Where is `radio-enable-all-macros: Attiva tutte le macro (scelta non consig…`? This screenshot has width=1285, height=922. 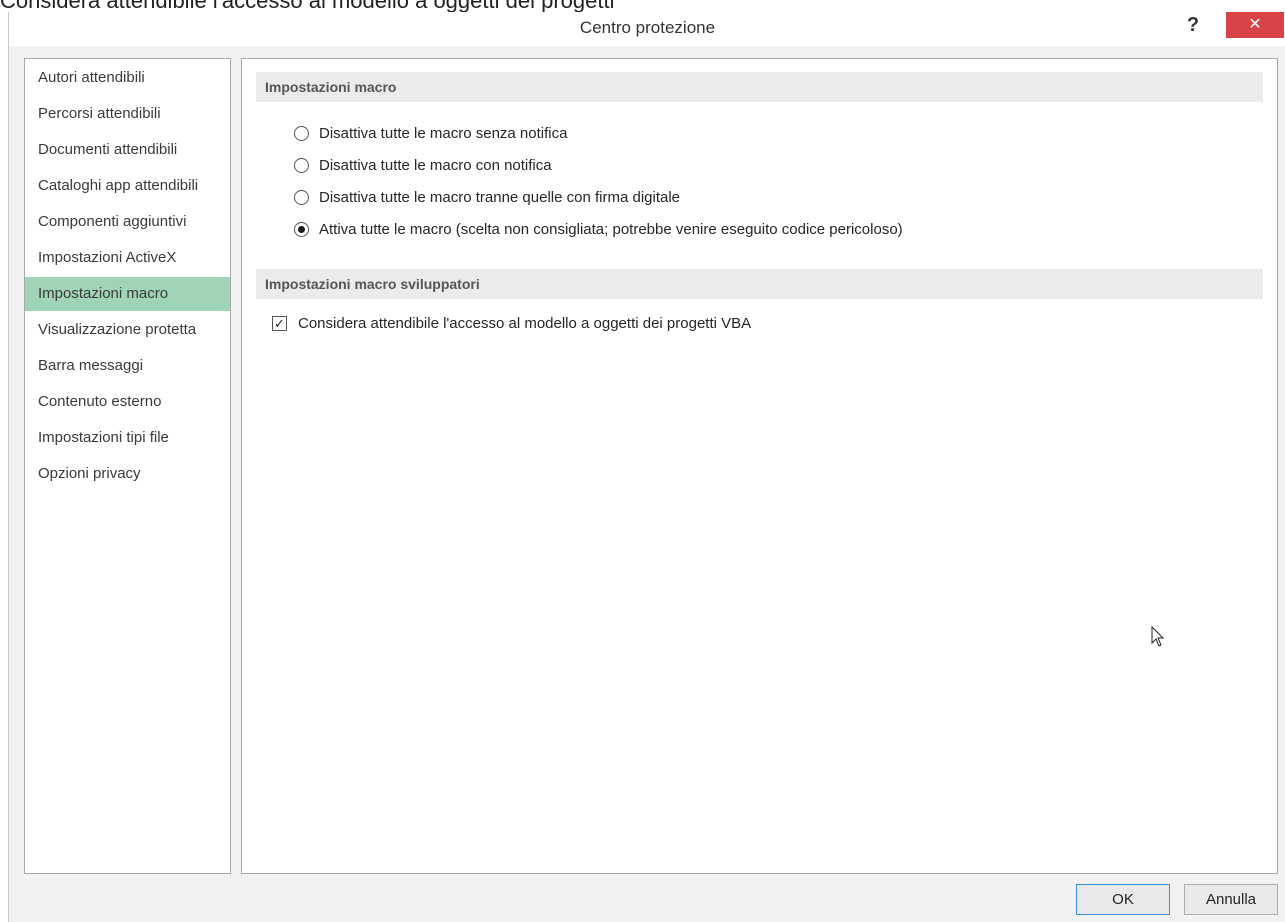
radio-enable-all-macros: Attiva tutte le macro (scelta non consig… is located at coordinates (598, 229).